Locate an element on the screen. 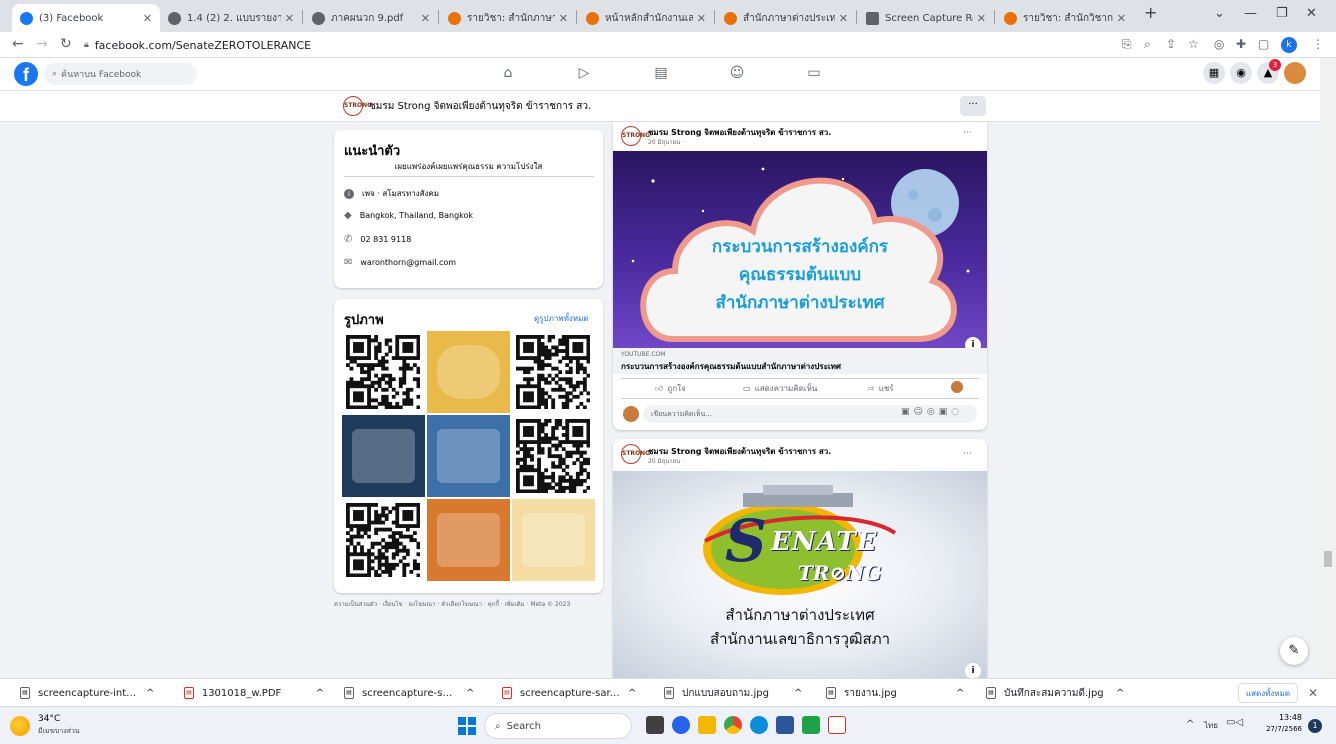 The image size is (1336, 744). weather-icon is located at coordinates (20, 726).